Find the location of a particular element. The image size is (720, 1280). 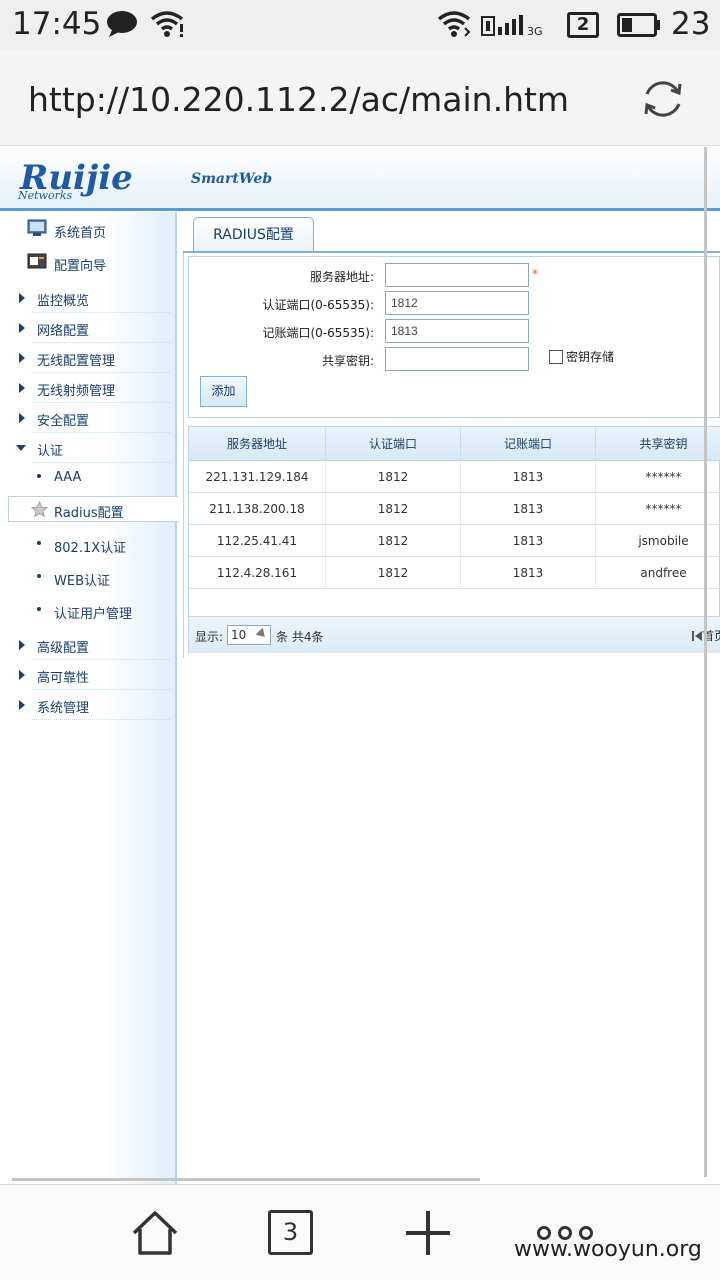

url-bar: http://10.220.112.2/ac/main.htm is located at coordinates (360, 98).